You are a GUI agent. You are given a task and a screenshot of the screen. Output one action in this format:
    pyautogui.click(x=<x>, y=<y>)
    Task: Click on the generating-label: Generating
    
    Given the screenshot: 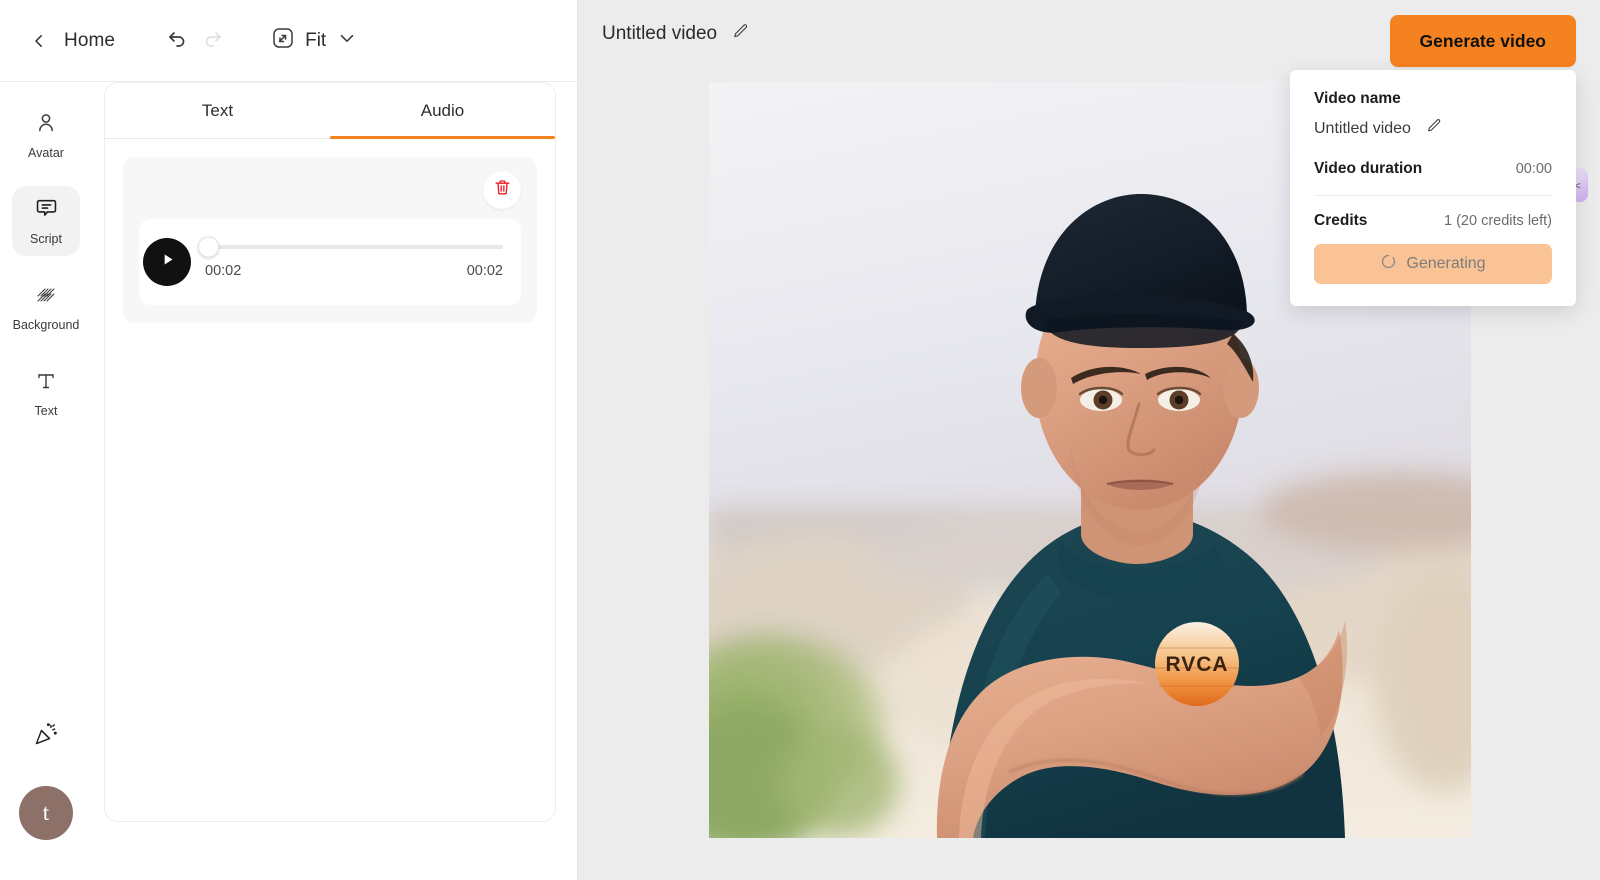 What is the action you would take?
    pyautogui.click(x=1446, y=263)
    